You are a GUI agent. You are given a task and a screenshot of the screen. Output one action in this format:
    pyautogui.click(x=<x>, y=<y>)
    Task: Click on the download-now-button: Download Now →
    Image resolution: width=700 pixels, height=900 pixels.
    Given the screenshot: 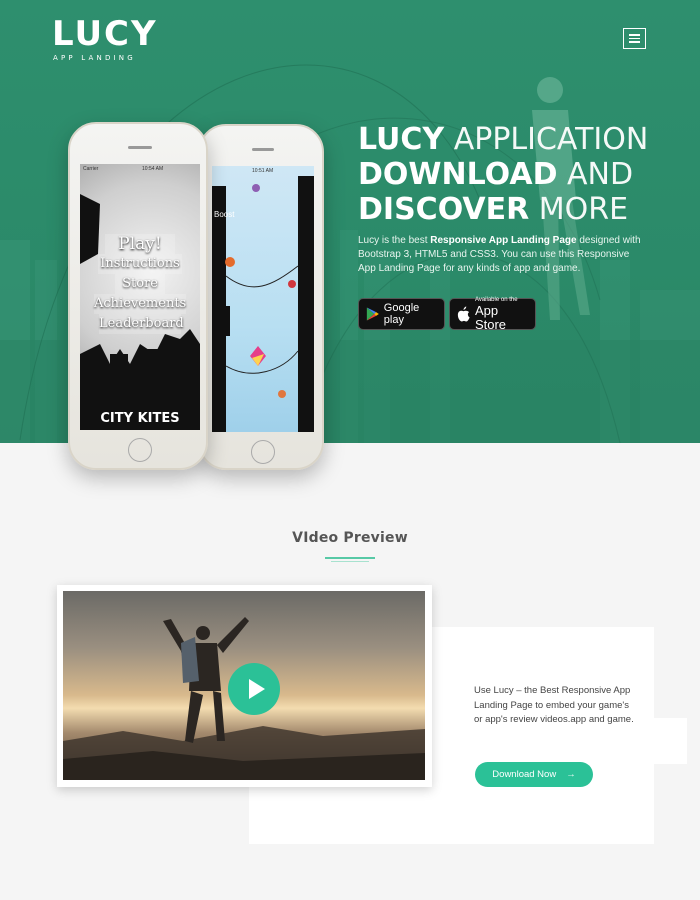 What is the action you would take?
    pyautogui.click(x=534, y=774)
    